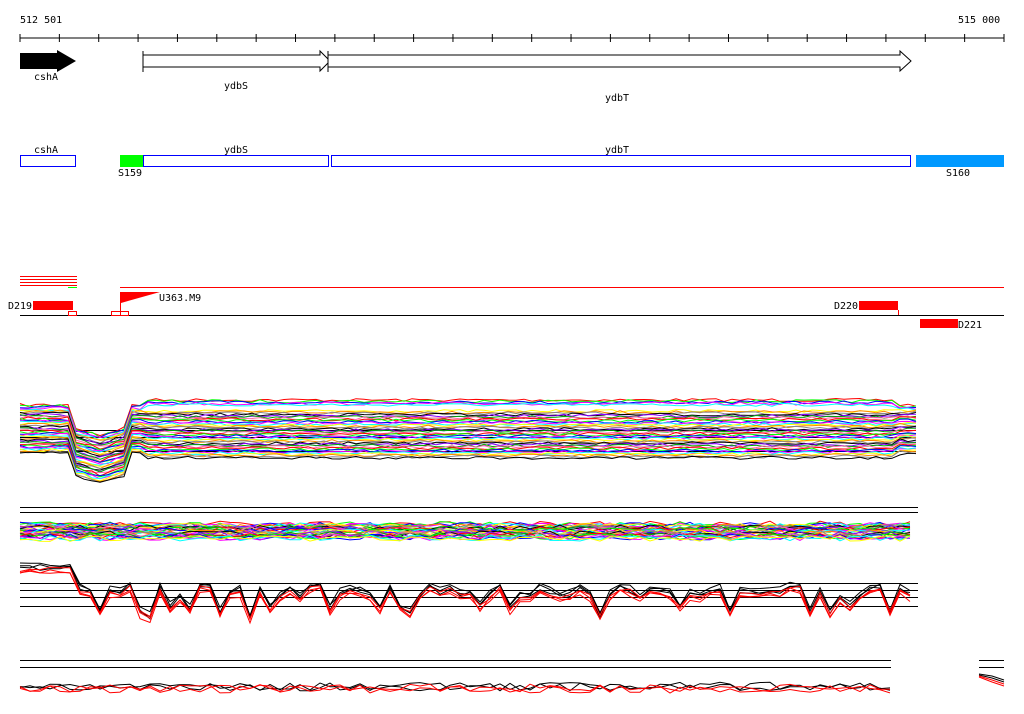 The width and height of the screenshot is (1024, 714). I want to click on feature-label-d221: D221, so click(970, 325).